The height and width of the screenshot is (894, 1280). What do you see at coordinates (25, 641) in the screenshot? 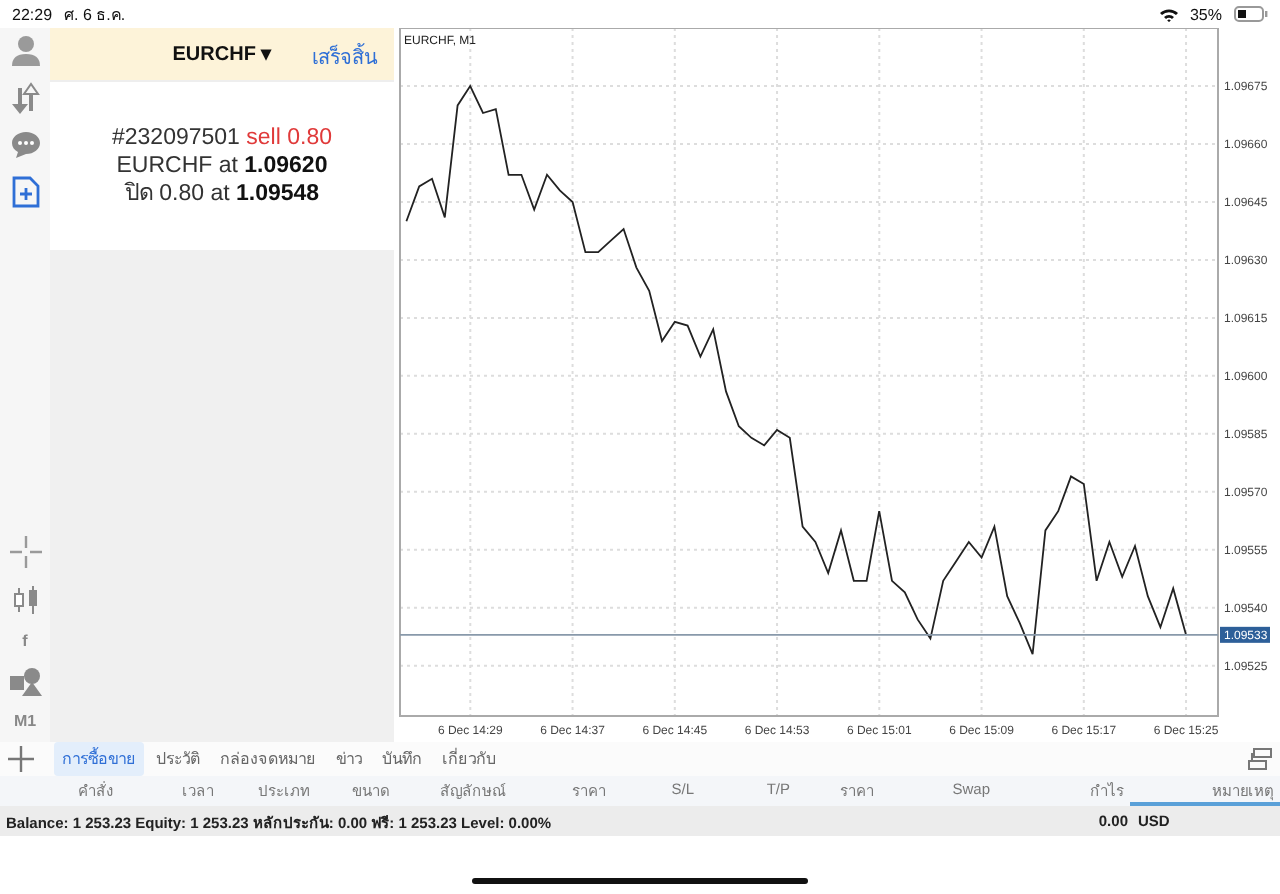
I see `toolbar-button: f` at bounding box center [25, 641].